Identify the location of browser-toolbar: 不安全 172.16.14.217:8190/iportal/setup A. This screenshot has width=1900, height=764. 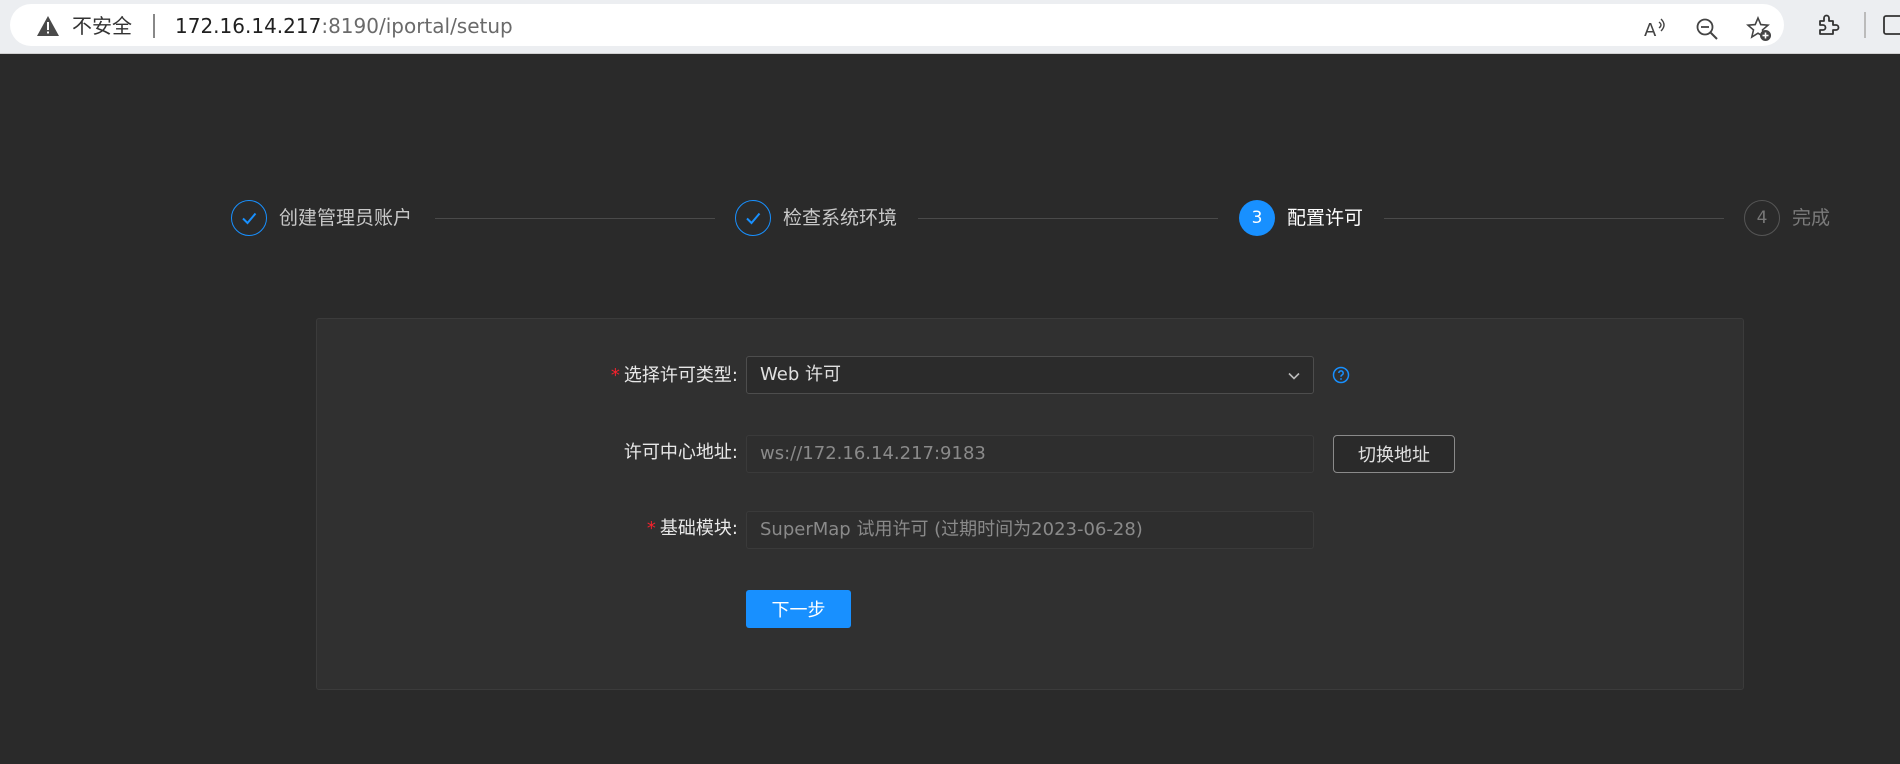
(950, 27).